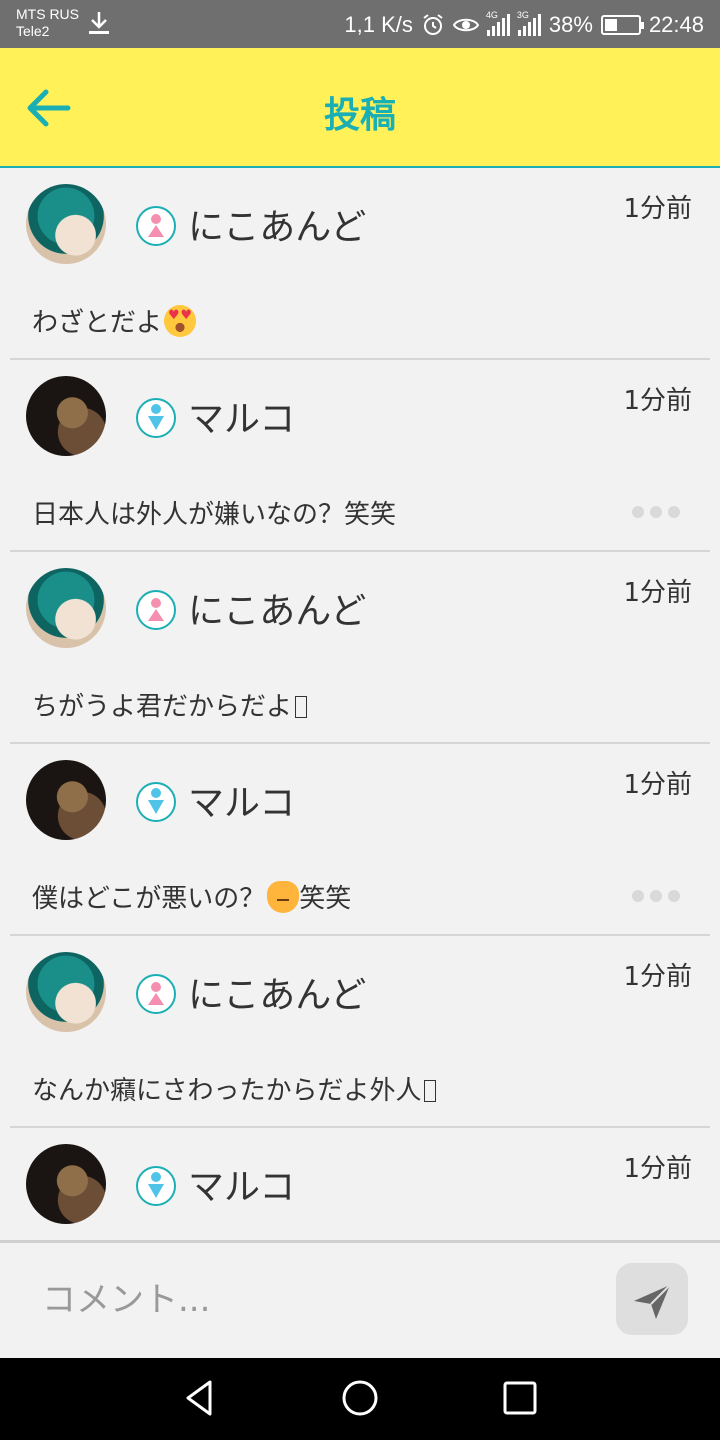 The height and width of the screenshot is (1440, 720). What do you see at coordinates (162, 707) in the screenshot?
I see `message-text: ちがうよ君だからだよ` at bounding box center [162, 707].